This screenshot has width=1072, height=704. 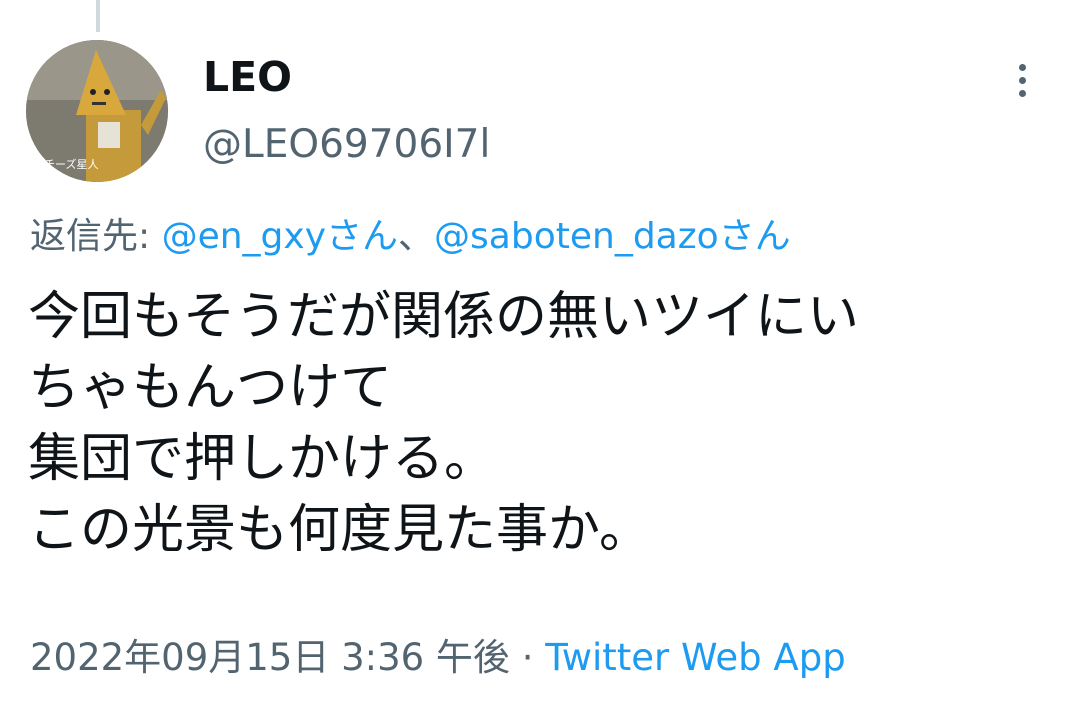 What do you see at coordinates (346, 145) in the screenshot?
I see `user-handle: @LEO69706I7l` at bounding box center [346, 145].